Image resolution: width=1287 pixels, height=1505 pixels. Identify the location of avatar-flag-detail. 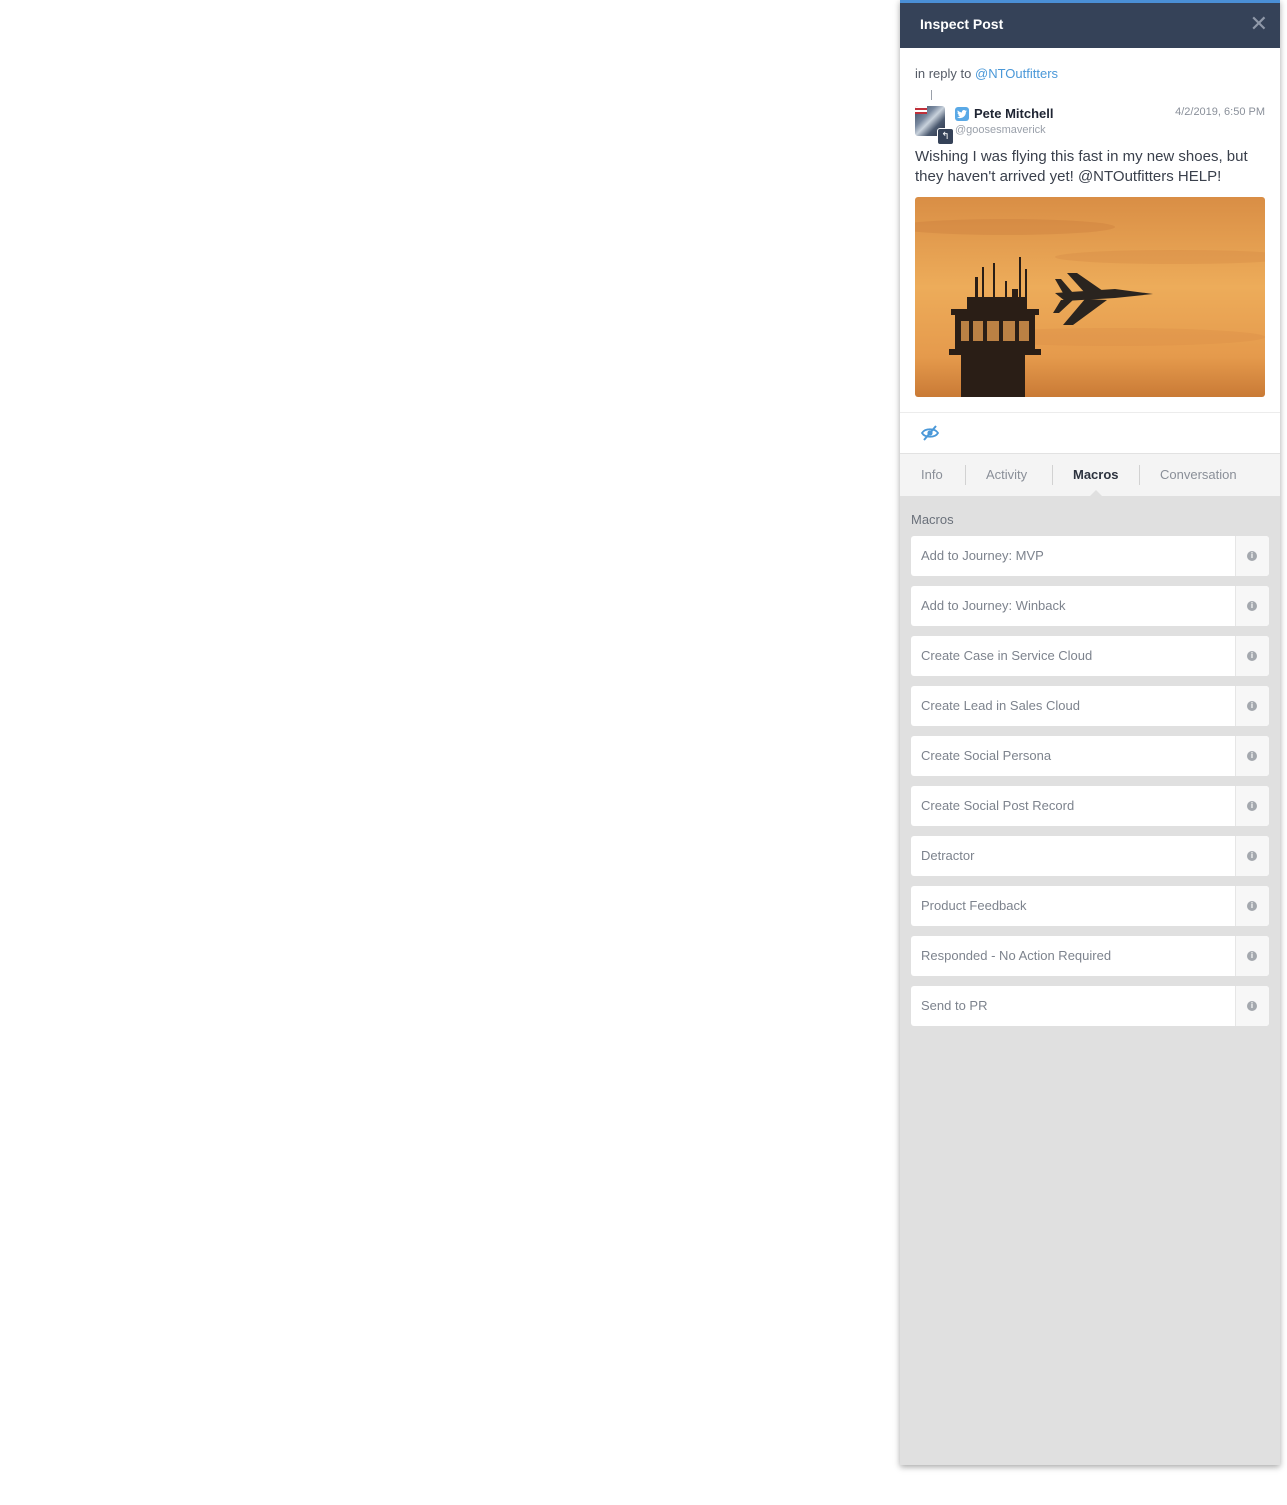
(921, 110).